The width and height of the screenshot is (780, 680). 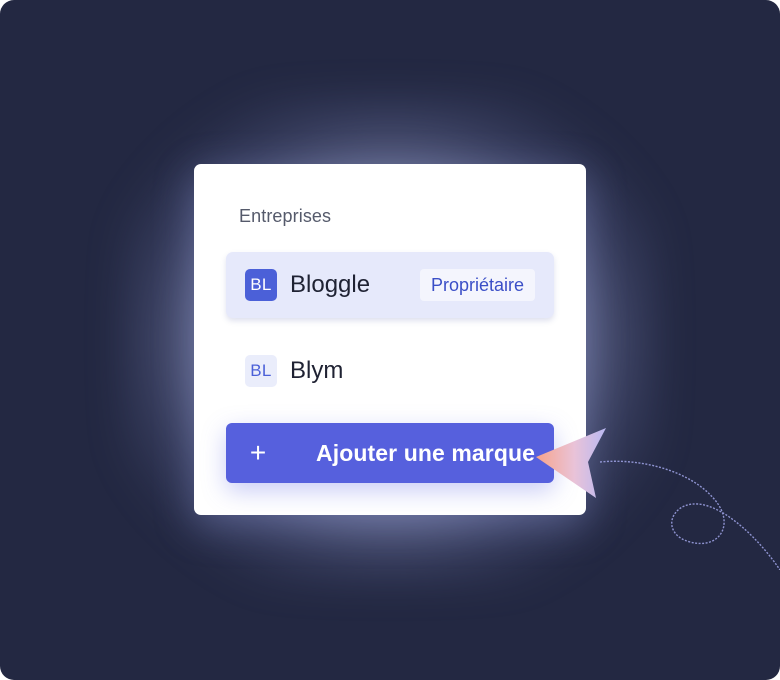 What do you see at coordinates (317, 370) in the screenshot?
I see `company-name: Blym` at bounding box center [317, 370].